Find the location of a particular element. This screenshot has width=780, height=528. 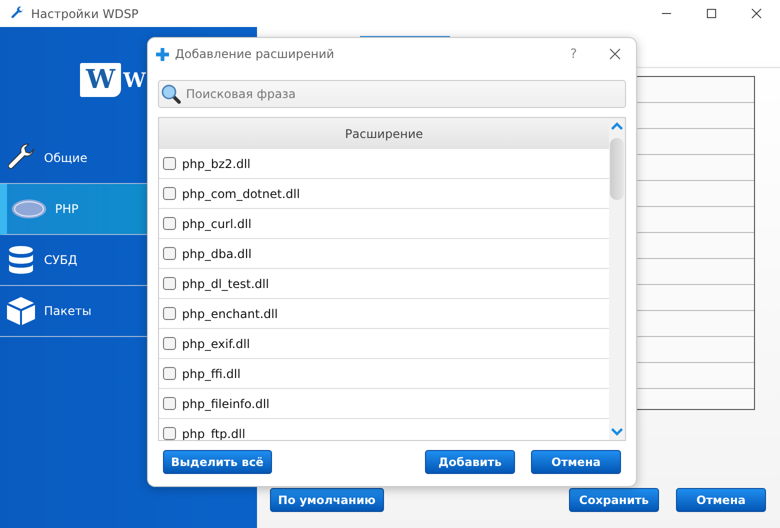

default-button: По умолчанию is located at coordinates (327, 500).